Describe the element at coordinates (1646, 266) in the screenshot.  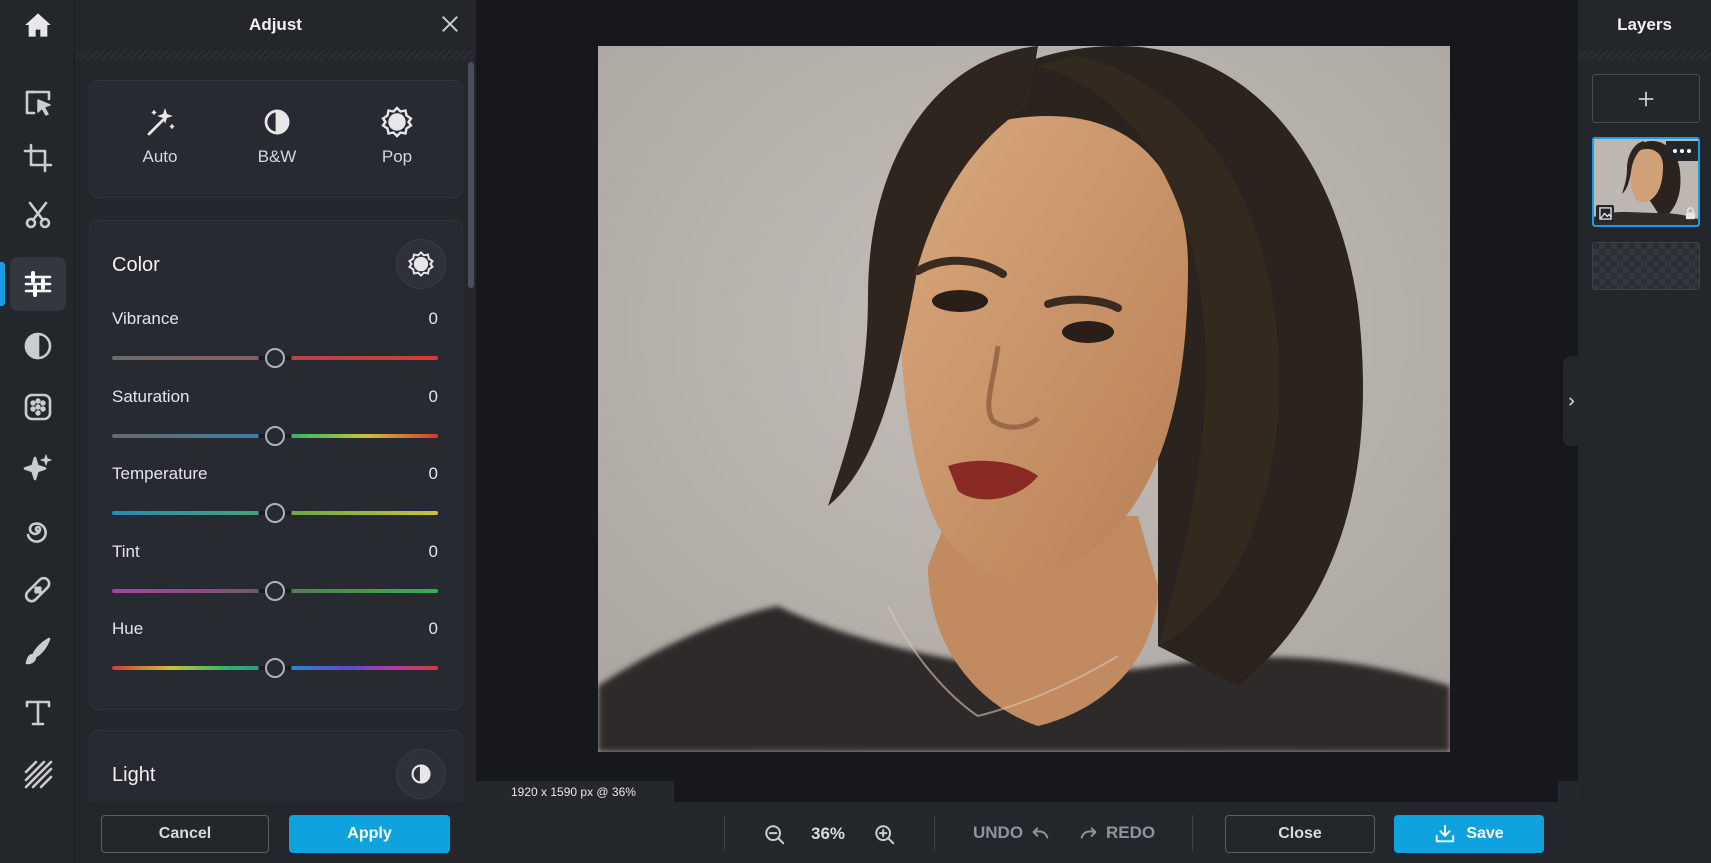
I see `layer-item-empty` at that location.